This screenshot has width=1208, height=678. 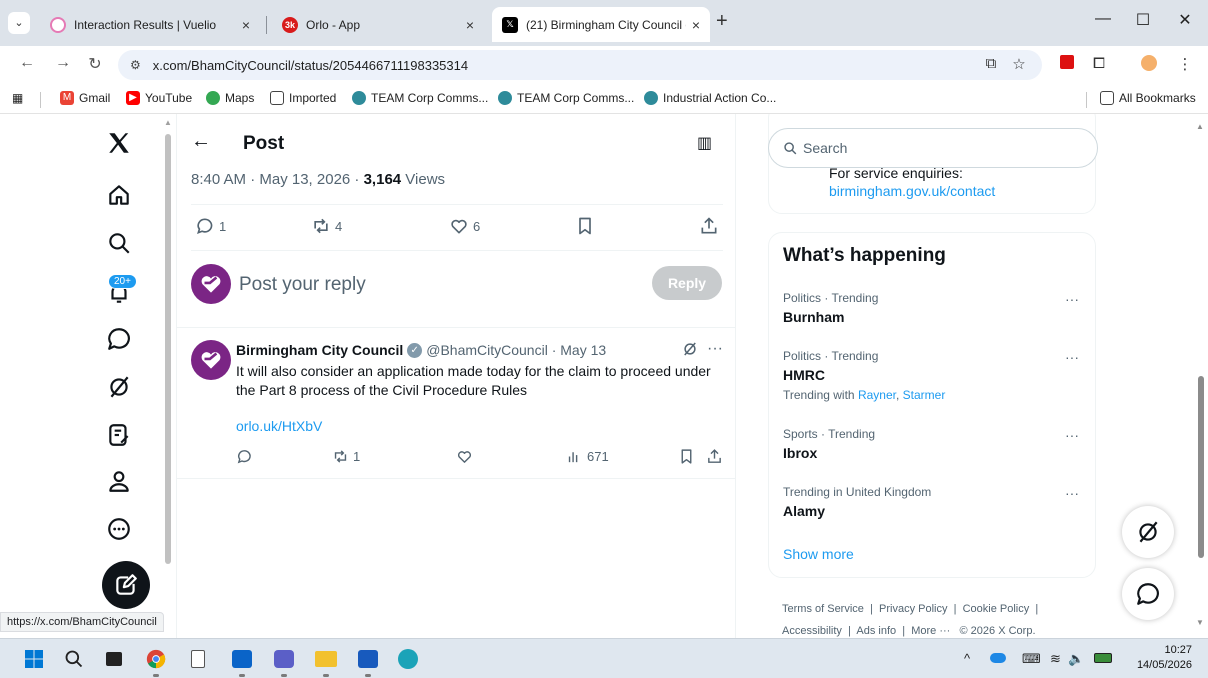 I want to click on bookmark-maps: Maps, so click(x=230, y=98).